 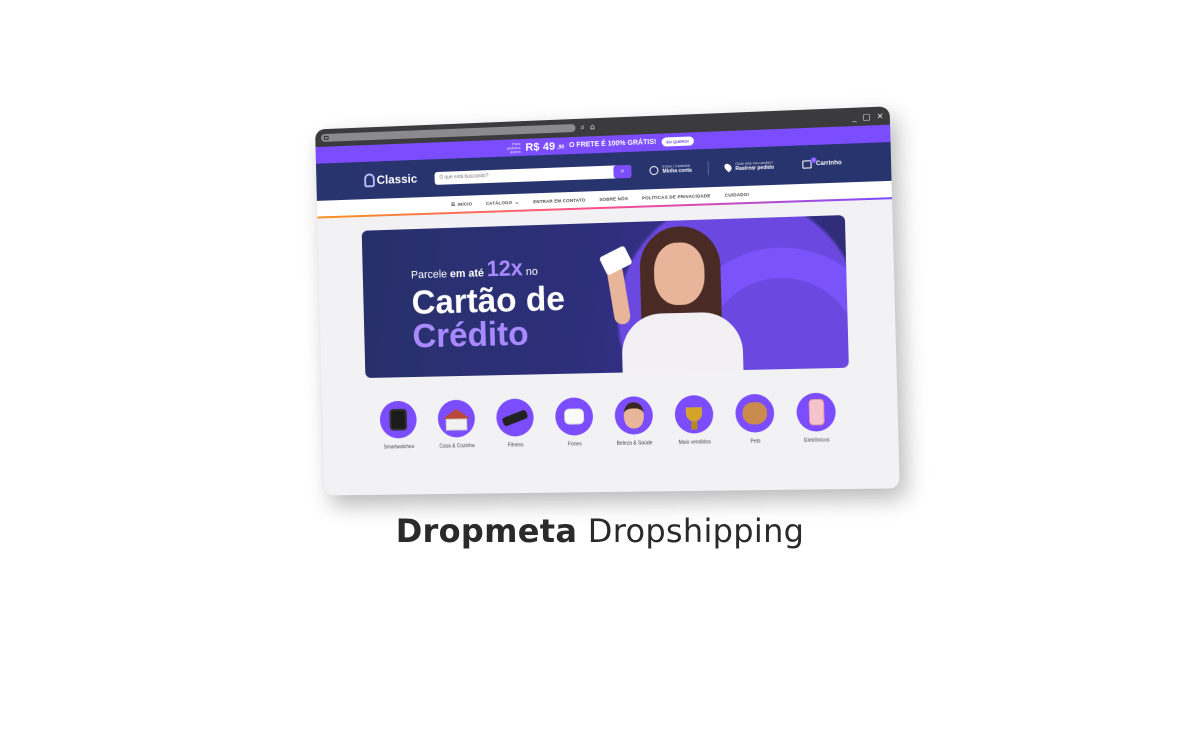 I want to click on category-label: Smartwatches, so click(x=399, y=447).